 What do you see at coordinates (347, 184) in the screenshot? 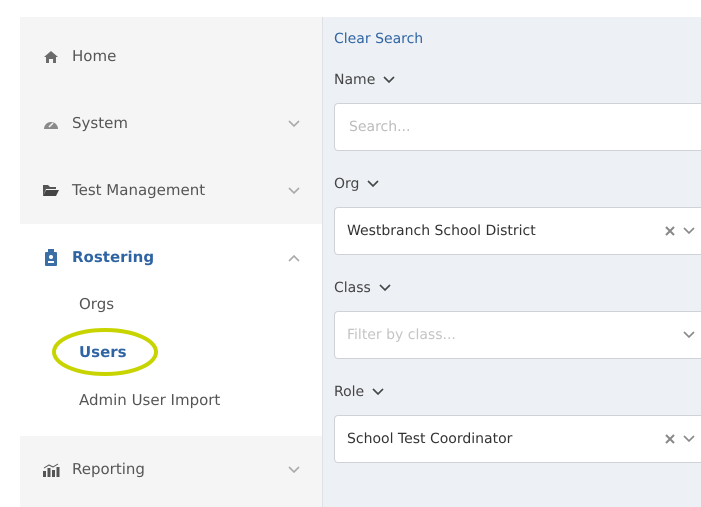
I see `filter-label: Org` at bounding box center [347, 184].